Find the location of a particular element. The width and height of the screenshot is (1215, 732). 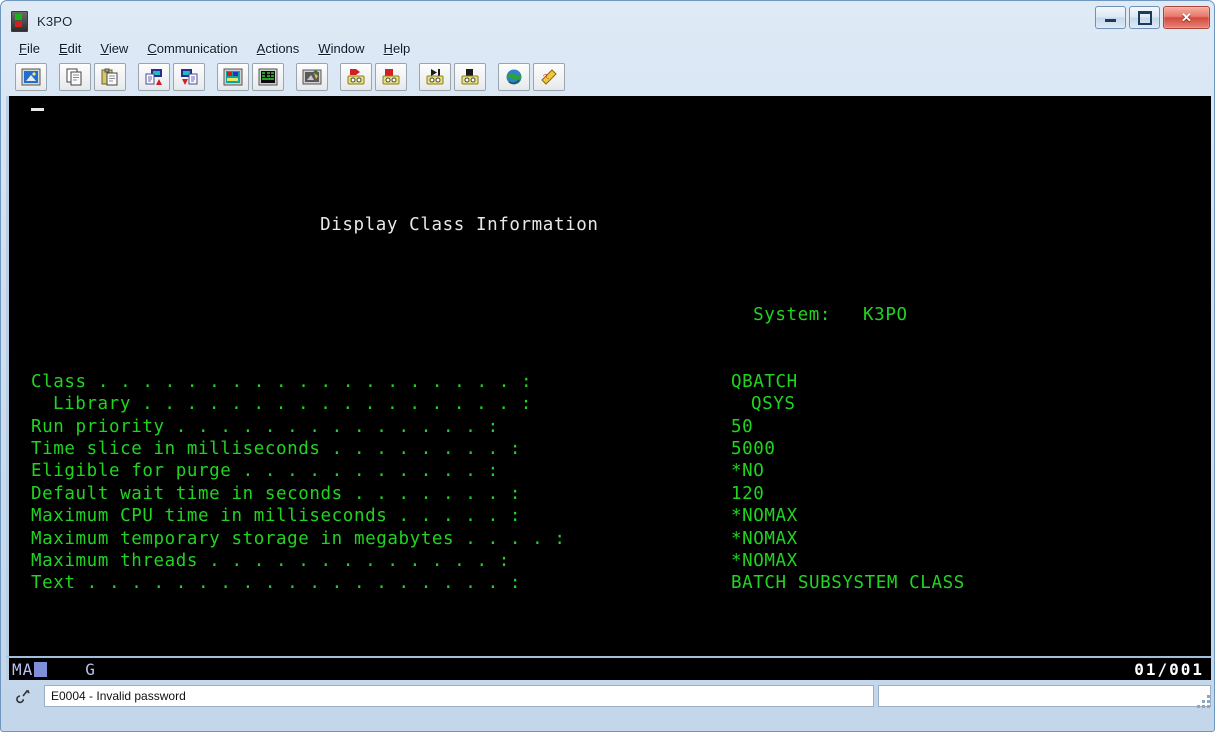

print-screen-icon-button is located at coordinates (312, 77).